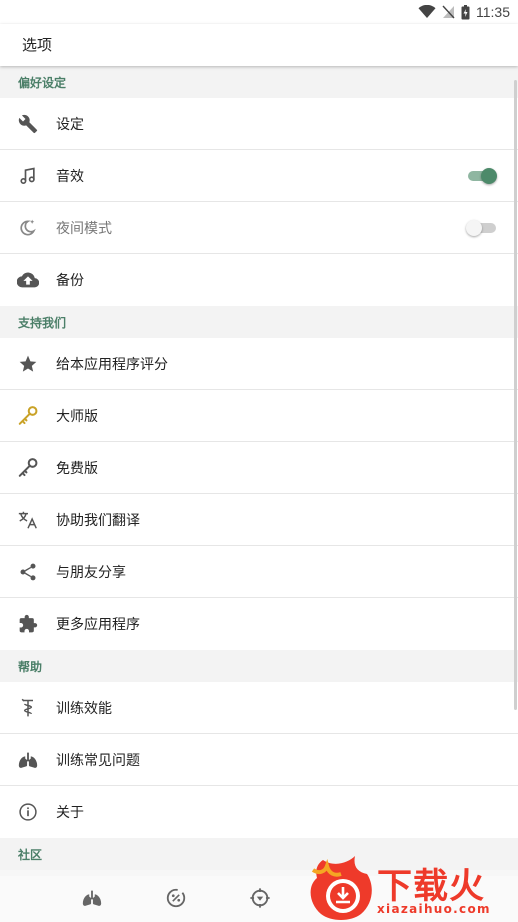 The width and height of the screenshot is (518, 922). What do you see at coordinates (84, 228) in the screenshot?
I see `night-mode-label: 夜间模式` at bounding box center [84, 228].